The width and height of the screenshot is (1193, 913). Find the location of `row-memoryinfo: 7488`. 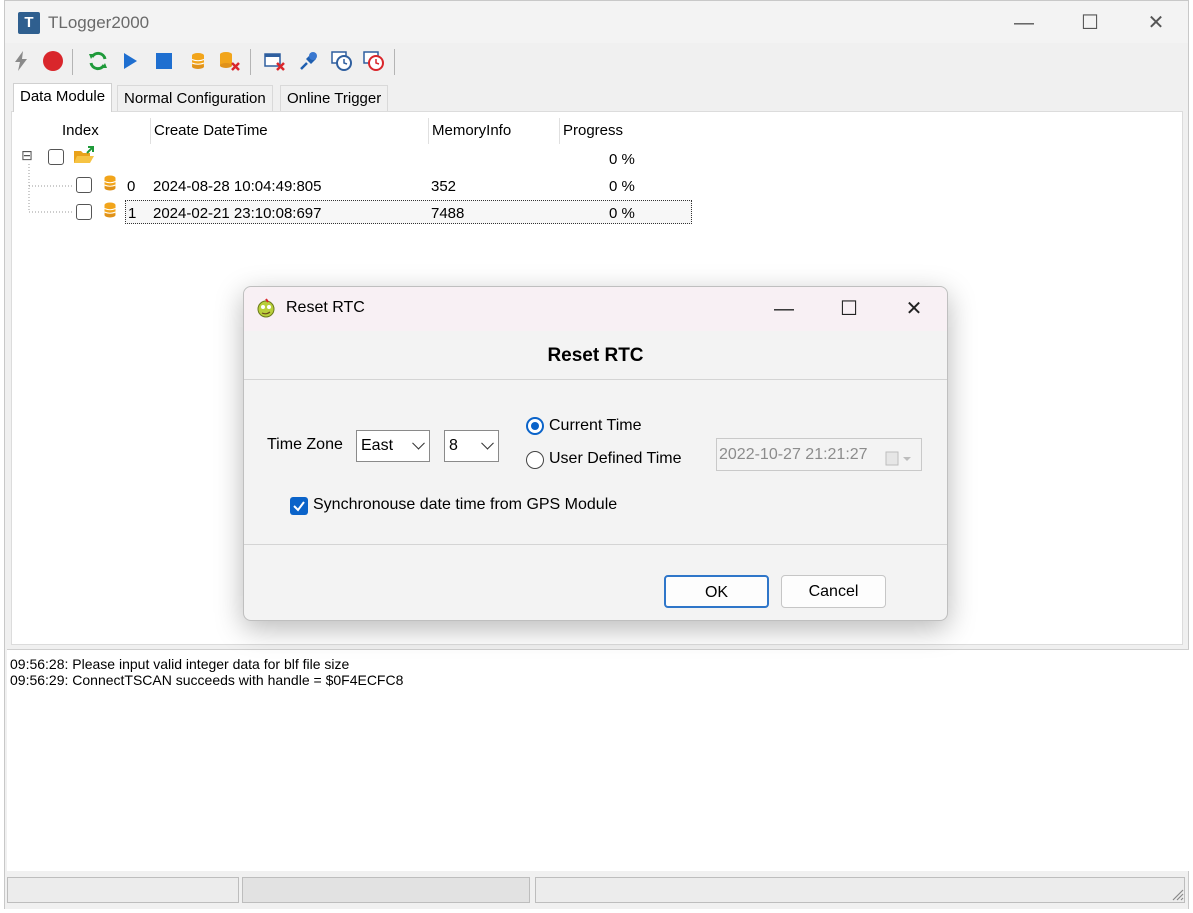

row-memoryinfo: 7488 is located at coordinates (448, 213).